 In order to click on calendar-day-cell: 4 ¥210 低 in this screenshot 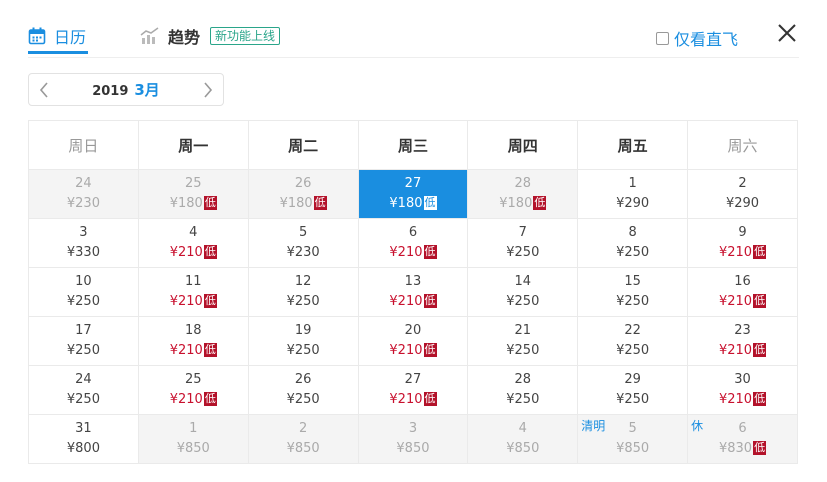, I will do `click(193, 243)`.